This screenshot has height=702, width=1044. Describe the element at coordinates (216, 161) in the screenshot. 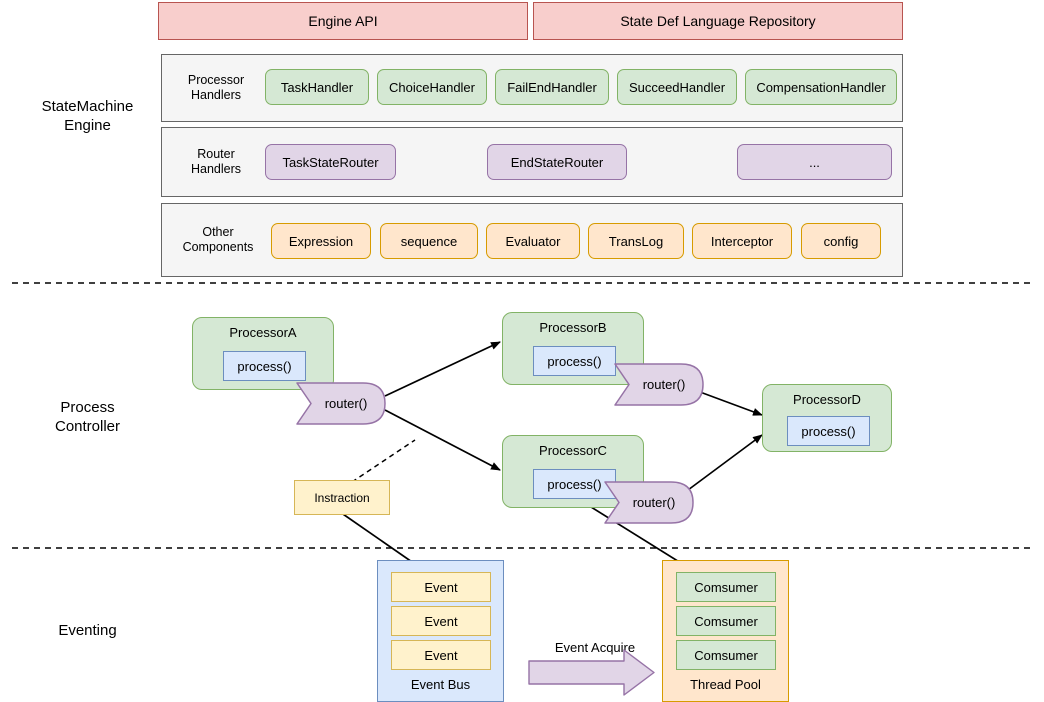

I see `row-title-router-handlers: Router Handlers` at that location.